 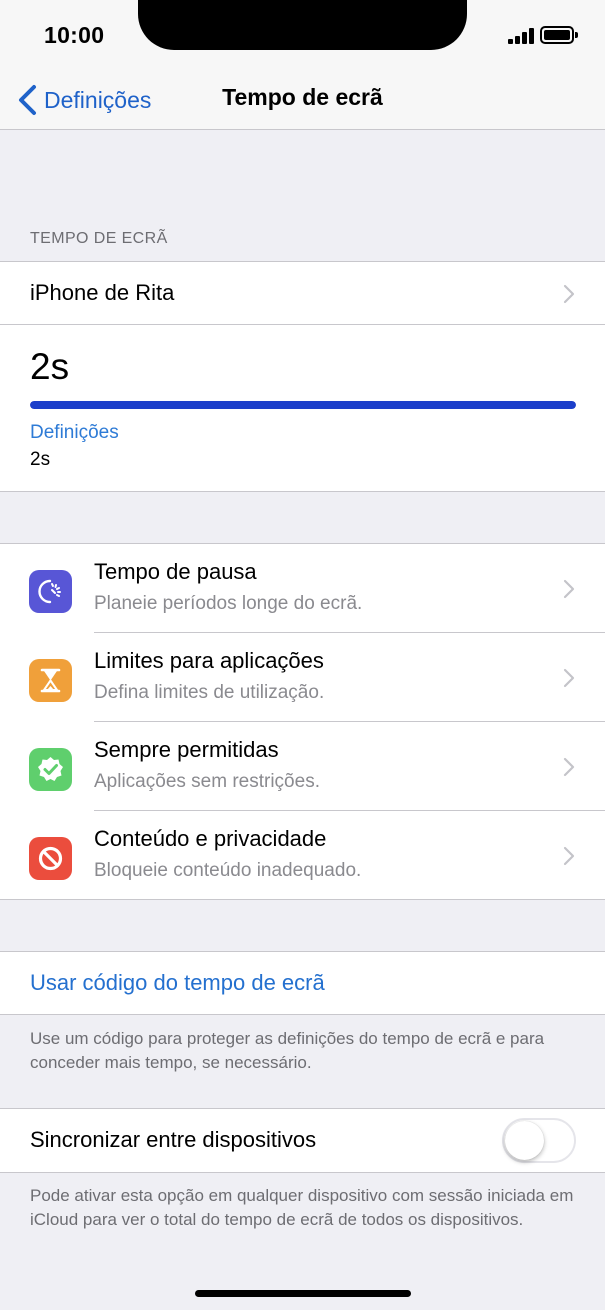 I want to click on status-time: 10:00, so click(x=74, y=35).